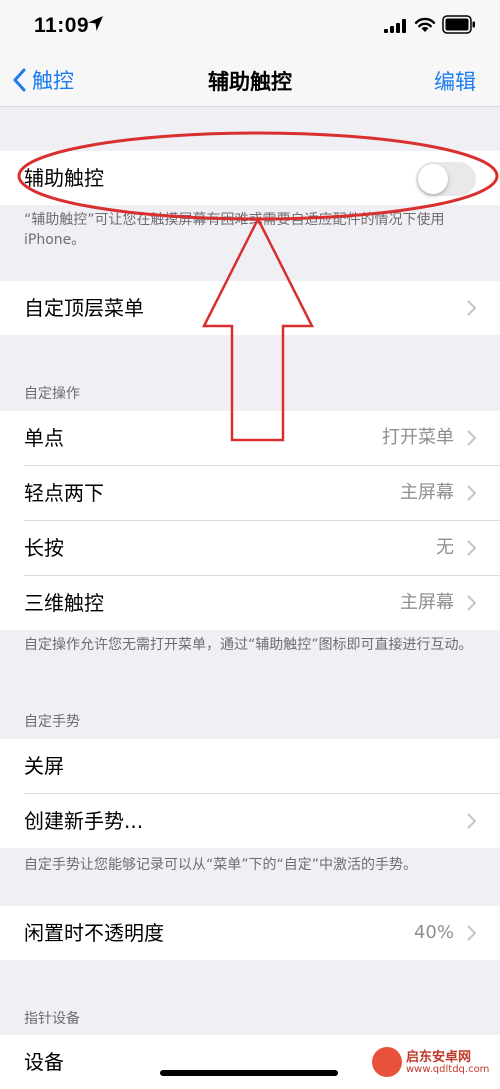 Image resolution: width=500 pixels, height=1089 pixels. Describe the element at coordinates (262, 933) in the screenshot. I see `idle-opacity-row: 闲置时不透明度 40%` at that location.